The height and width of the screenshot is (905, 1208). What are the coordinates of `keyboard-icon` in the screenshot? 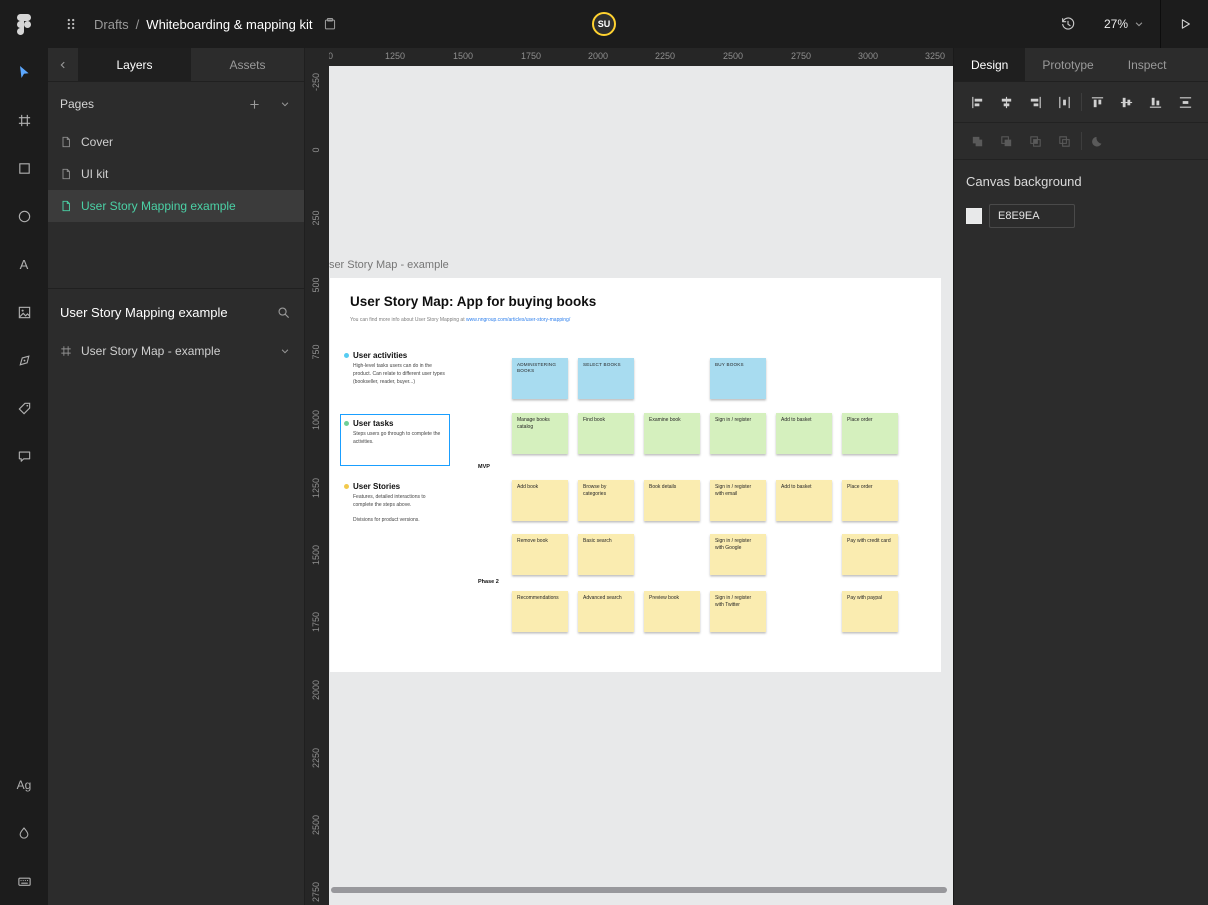 It's located at (24, 881).